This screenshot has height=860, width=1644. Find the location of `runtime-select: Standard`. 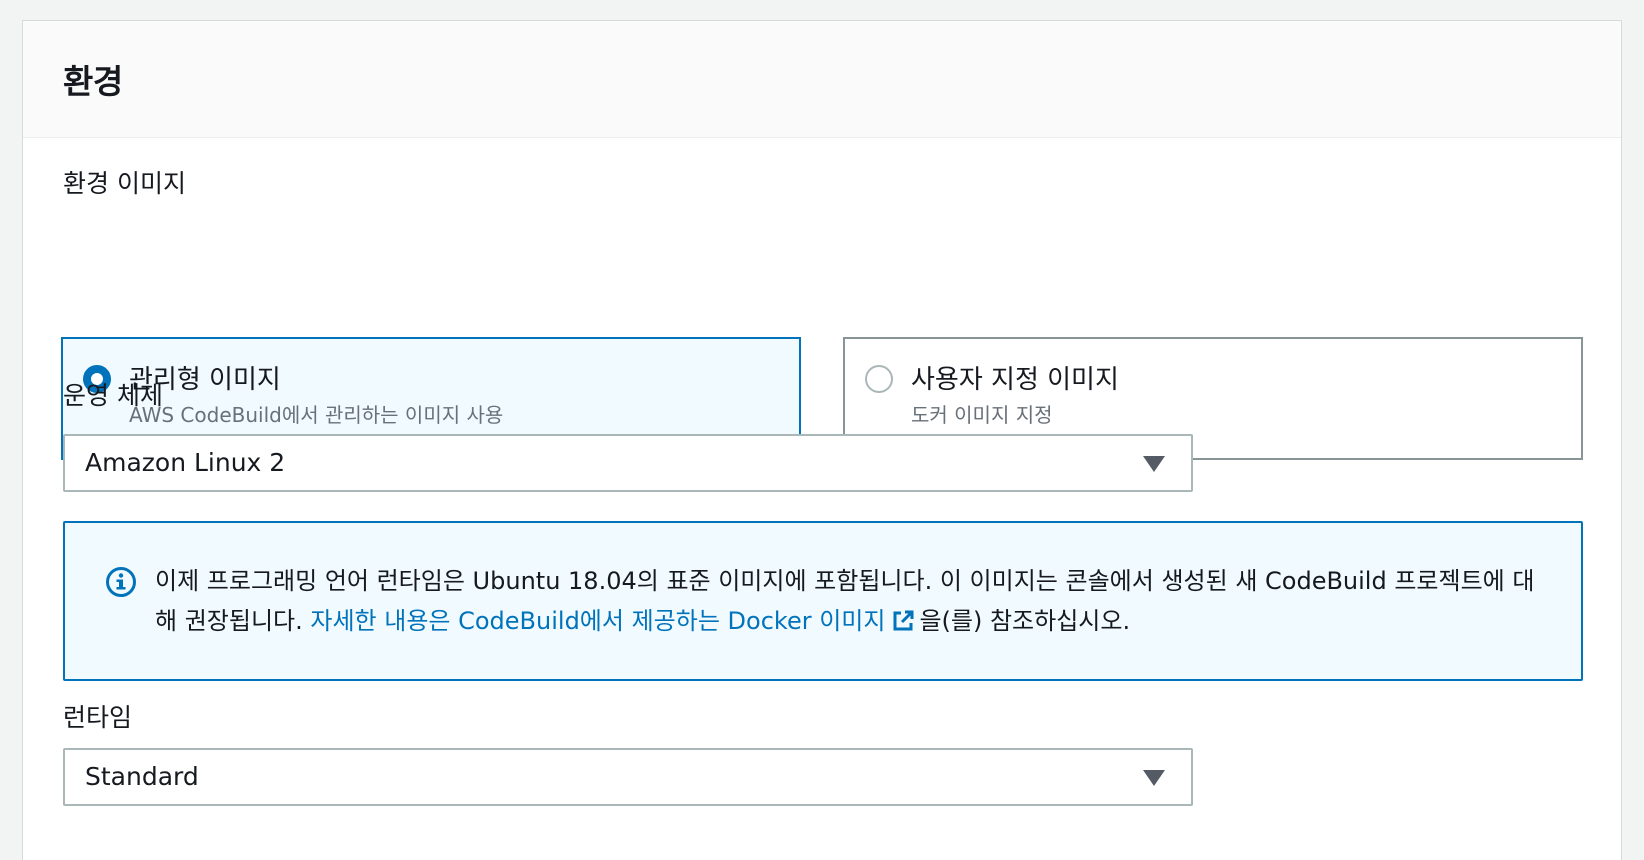

runtime-select: Standard is located at coordinates (628, 777).